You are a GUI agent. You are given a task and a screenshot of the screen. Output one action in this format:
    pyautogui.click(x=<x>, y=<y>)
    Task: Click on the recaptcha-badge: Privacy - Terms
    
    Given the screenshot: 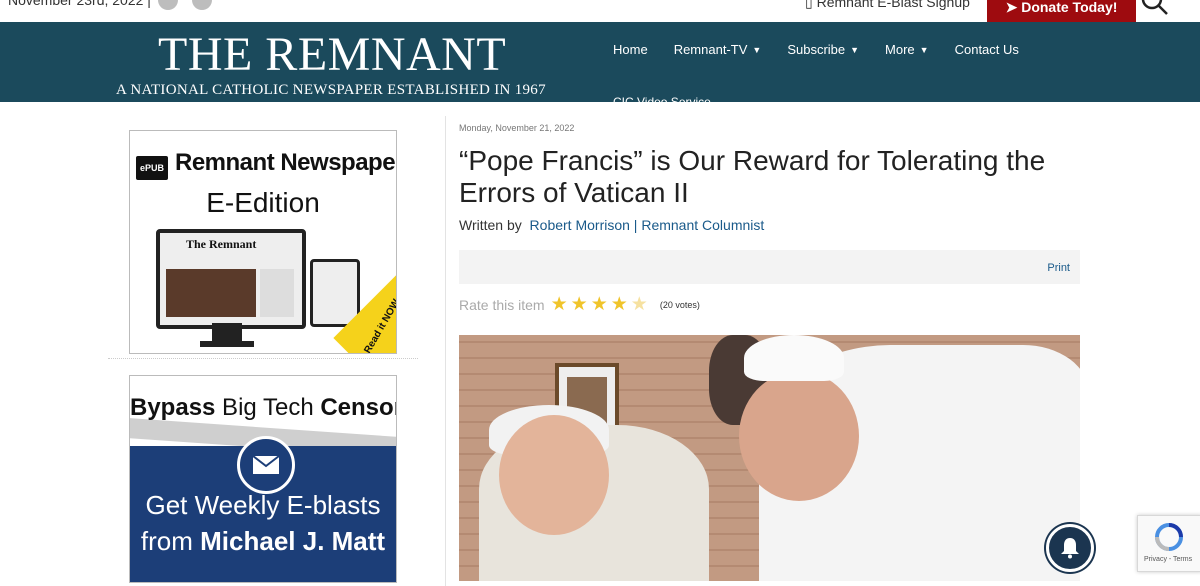 What is the action you would take?
    pyautogui.click(x=1168, y=543)
    